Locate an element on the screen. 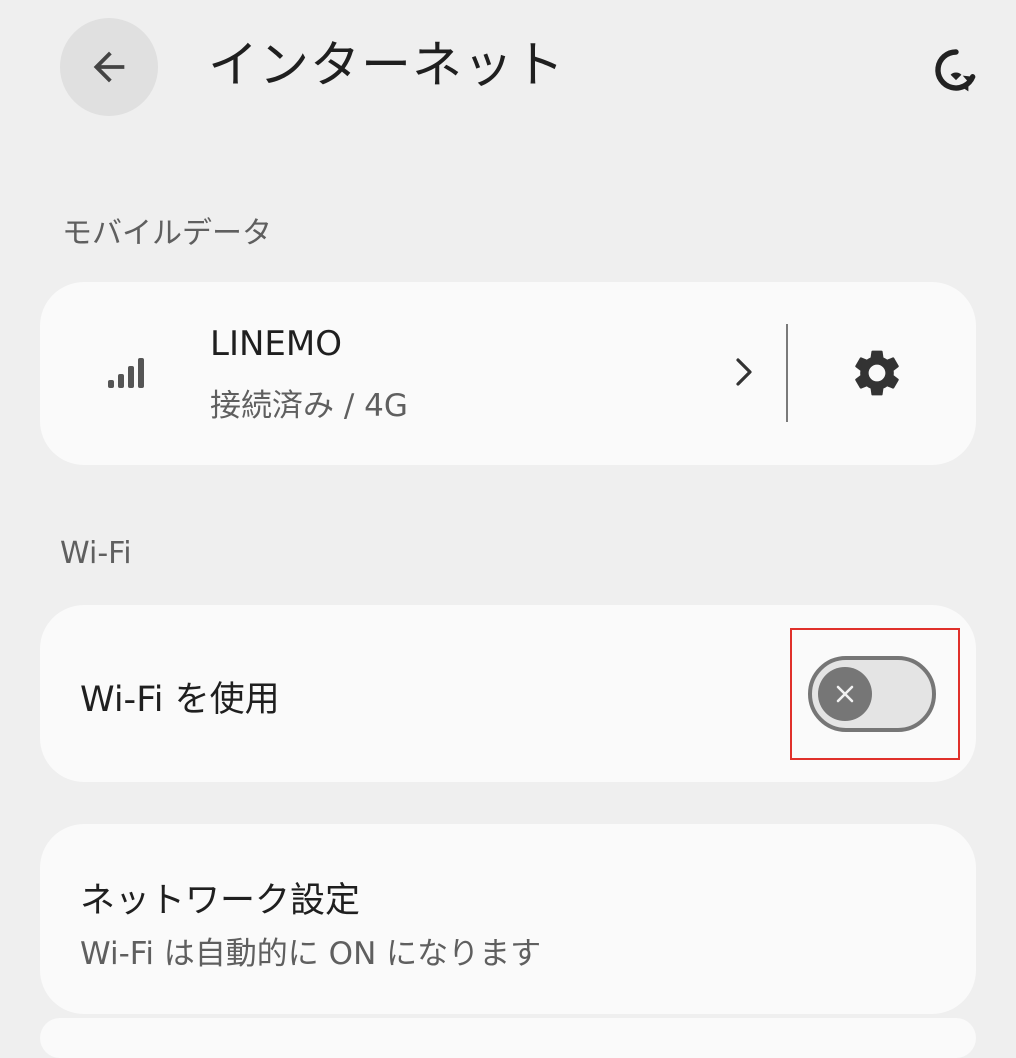  mobile-data-section-label: モバイルデータ is located at coordinates (167, 233).